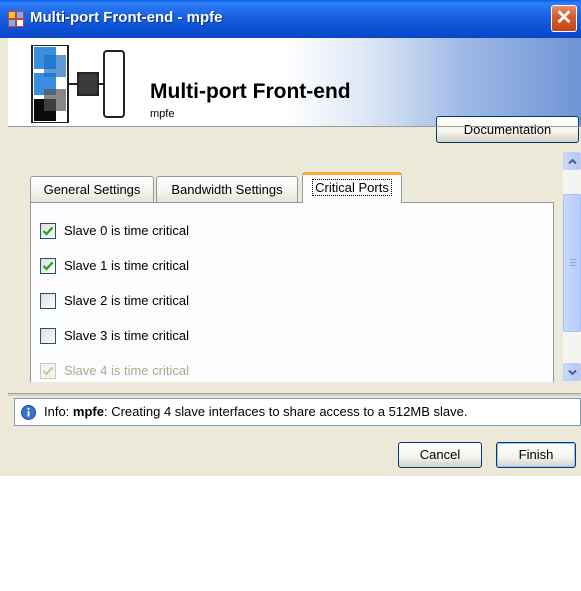 This screenshot has width=581, height=591. What do you see at coordinates (294, 126) in the screenshot?
I see `header-separator` at bounding box center [294, 126].